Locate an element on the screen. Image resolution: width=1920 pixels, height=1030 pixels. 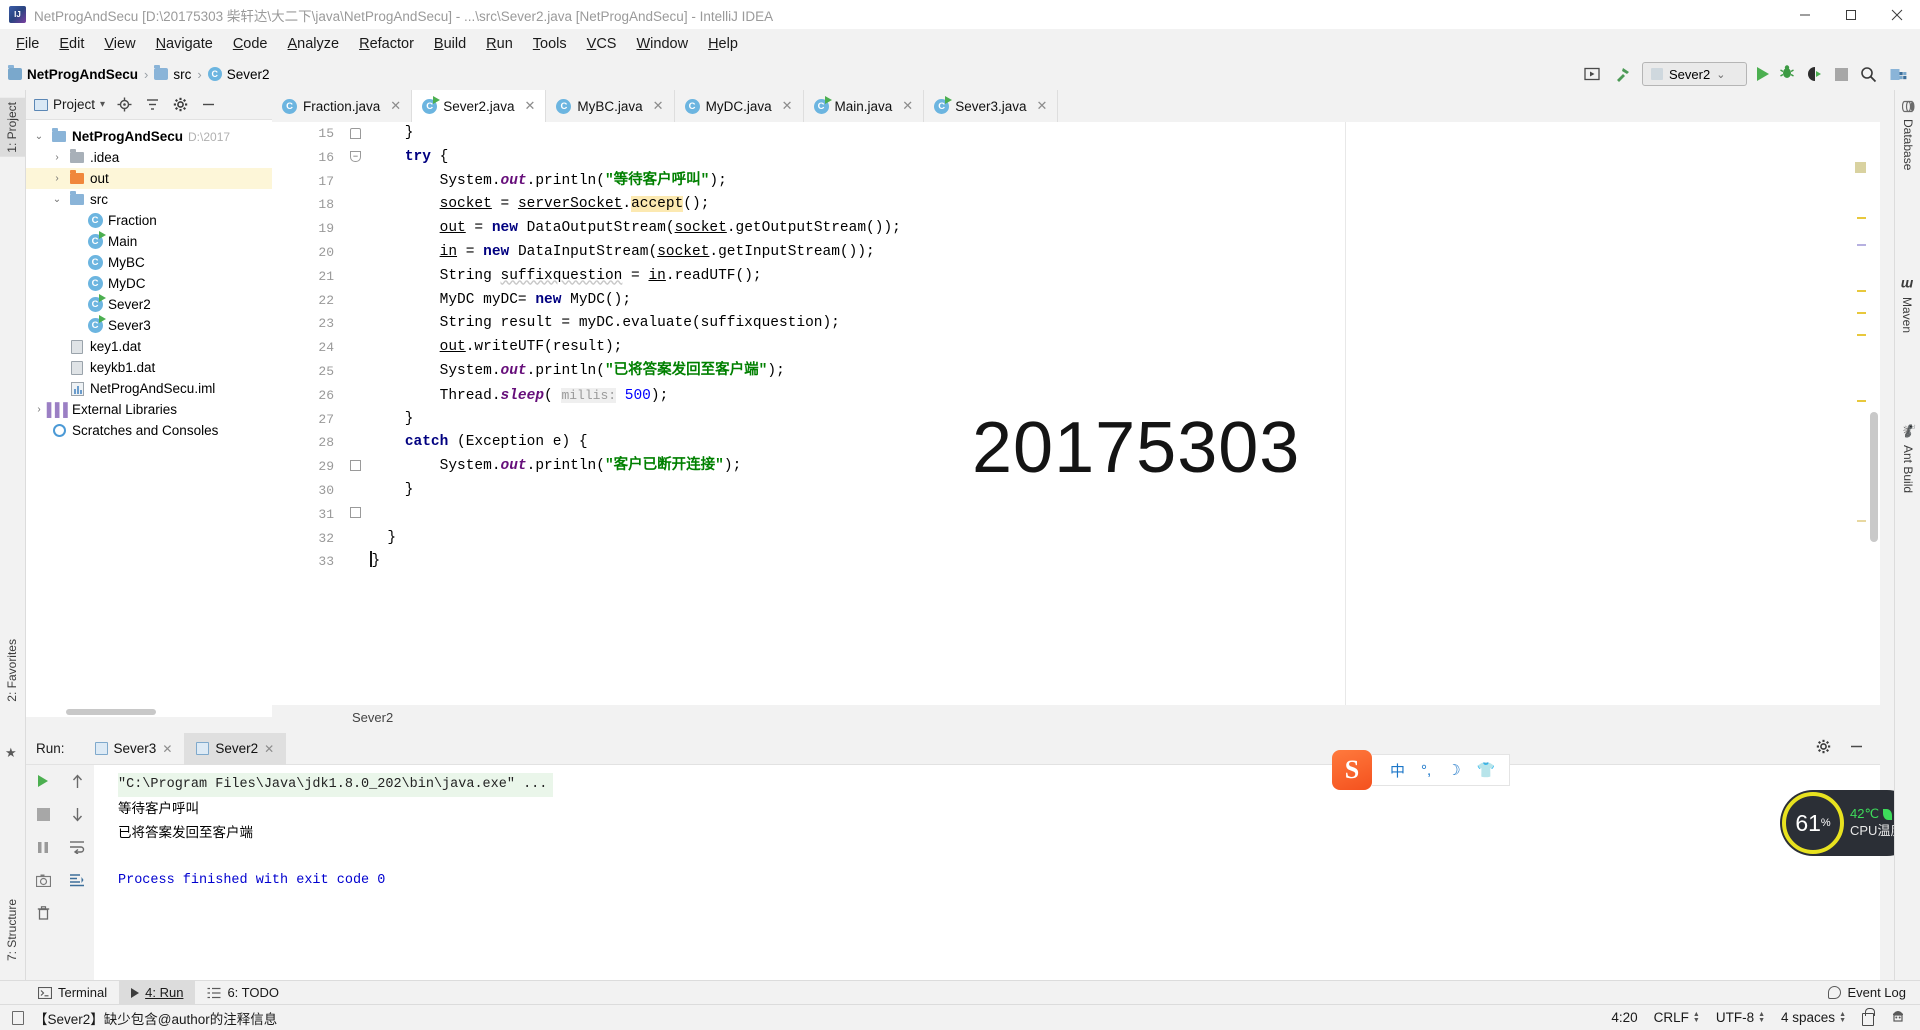
bottom-tab-run: 4: Run is located at coordinates (157, 992).